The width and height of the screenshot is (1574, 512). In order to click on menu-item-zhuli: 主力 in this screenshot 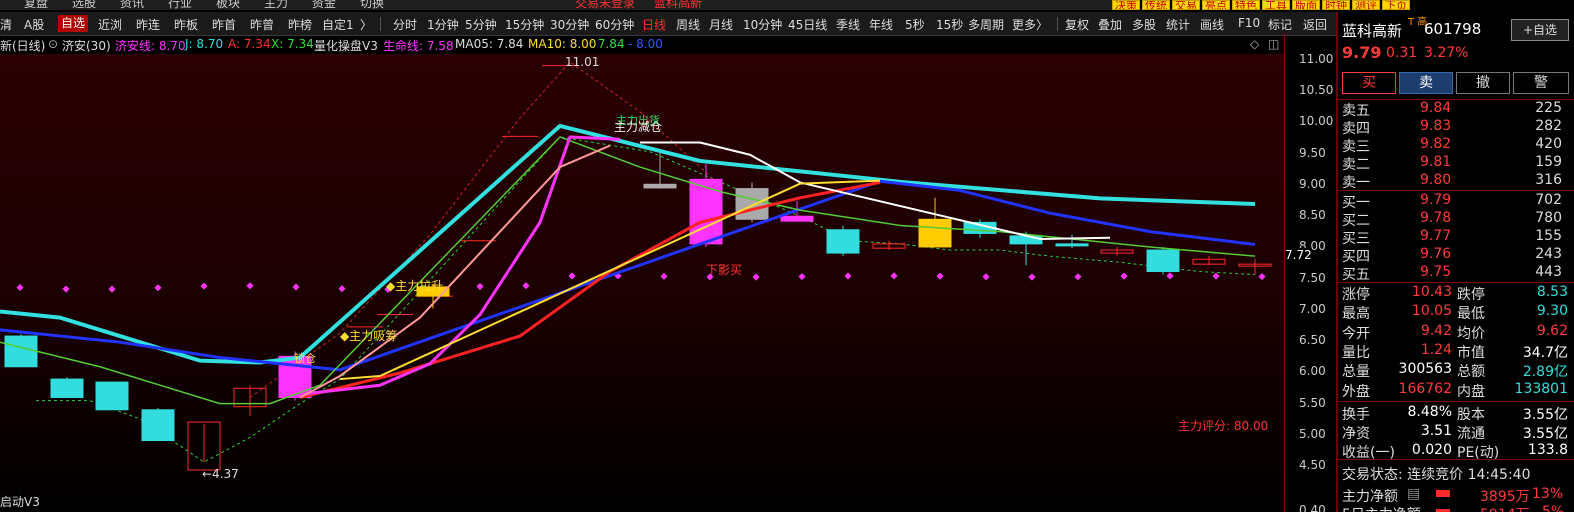, I will do `click(276, 5)`.